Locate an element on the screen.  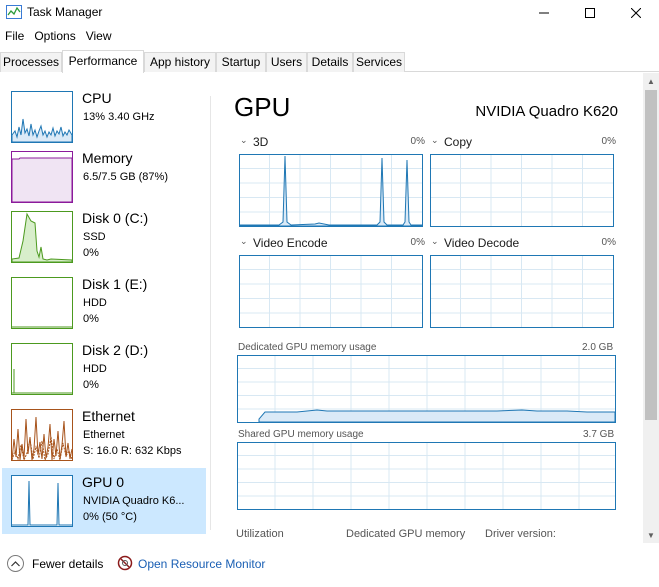
menu-view: View is located at coordinates (99, 36).